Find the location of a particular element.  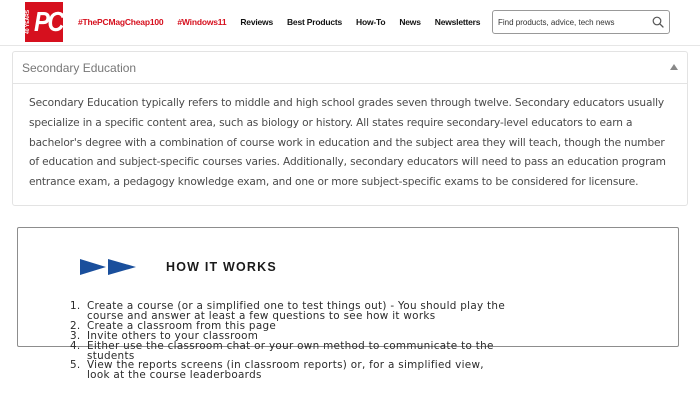

logo-brand: PC is located at coordinates (49, 21).